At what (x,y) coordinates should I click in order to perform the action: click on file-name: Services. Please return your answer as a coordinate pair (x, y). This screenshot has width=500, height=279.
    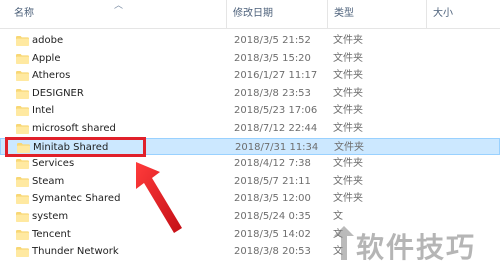
    Looking at the image, I should click on (53, 164).